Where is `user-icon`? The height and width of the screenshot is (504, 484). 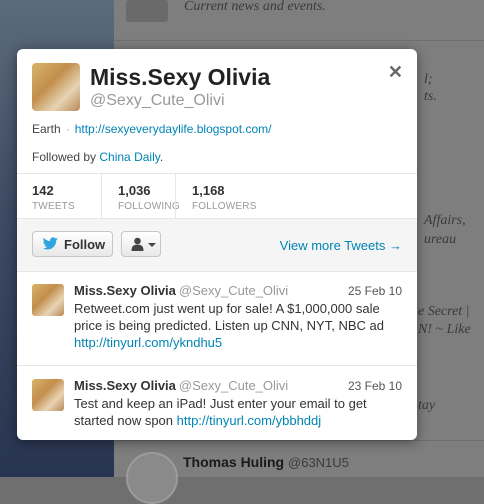 user-icon is located at coordinates (137, 244).